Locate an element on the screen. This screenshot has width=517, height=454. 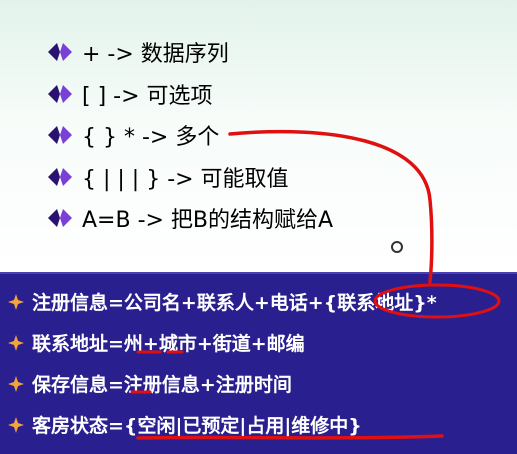
definition-text: 注册信息=公司名+联系人+电话+{联系地址}* is located at coordinates (234, 303).